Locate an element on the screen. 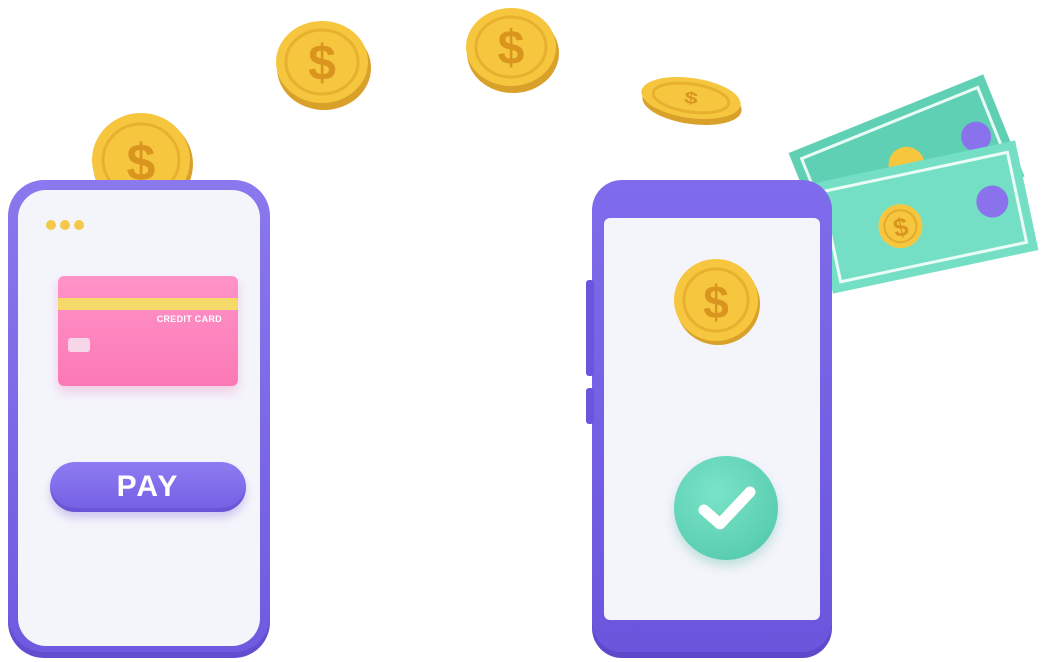 The height and width of the screenshot is (662, 1048). success-badge is located at coordinates (726, 508).